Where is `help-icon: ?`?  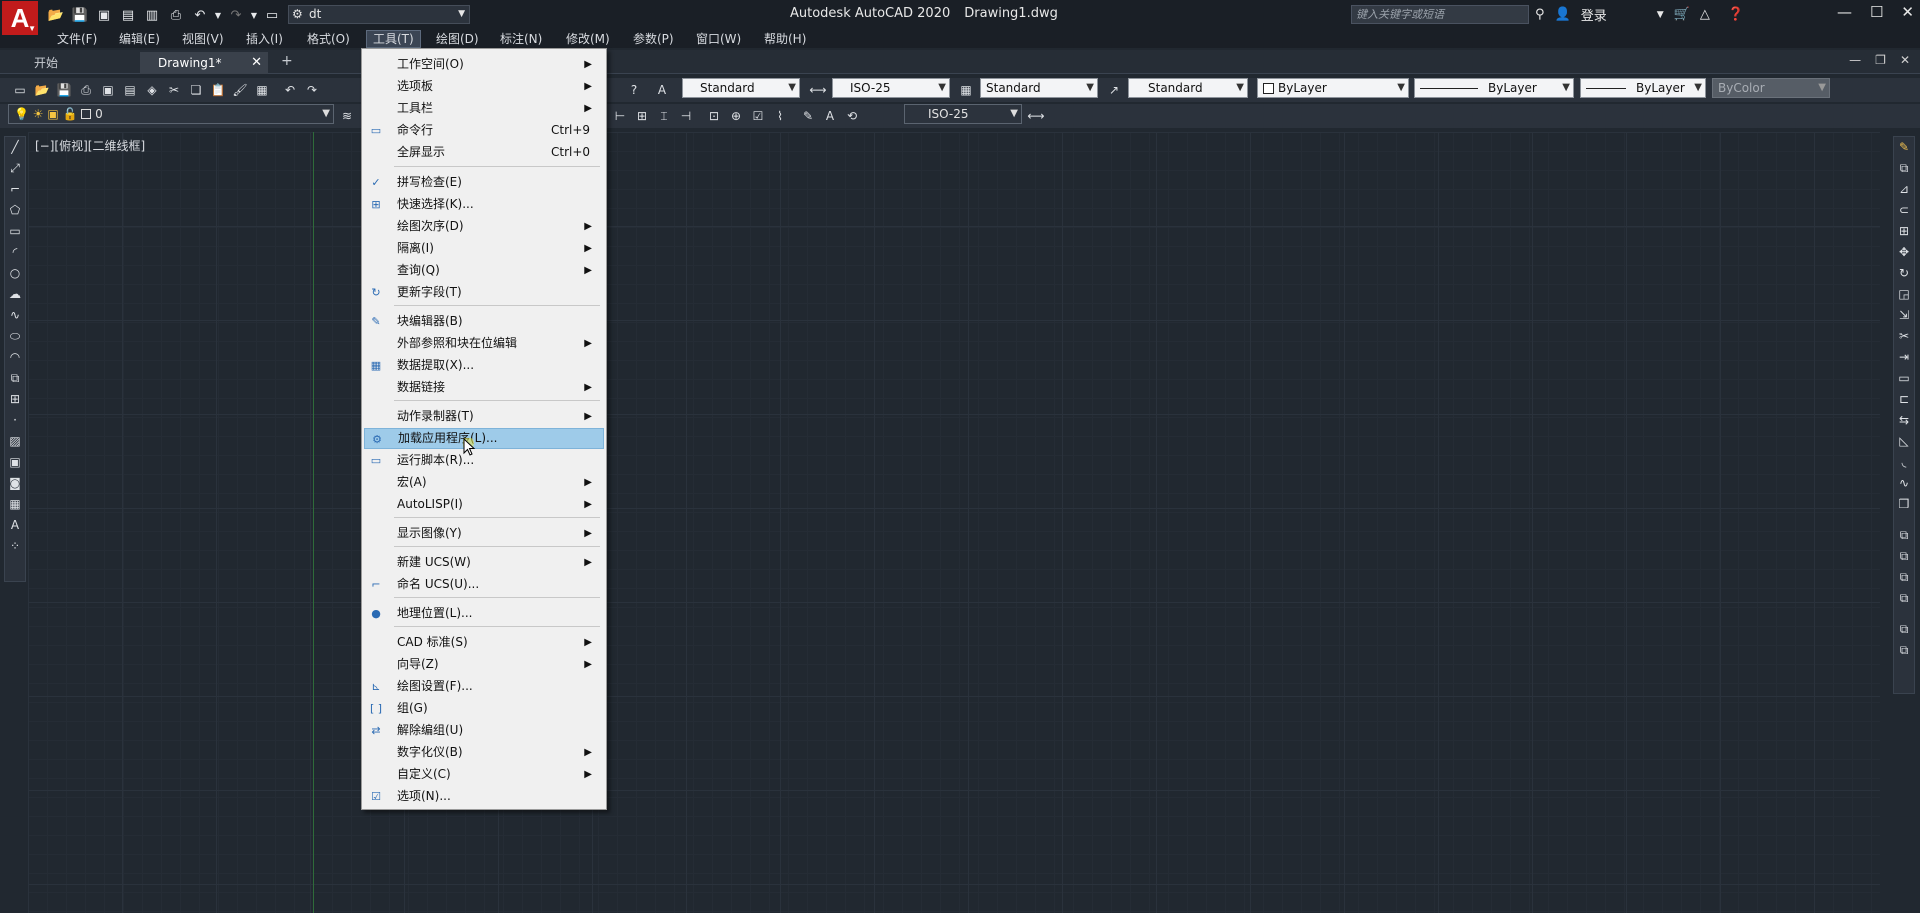 help-icon: ? is located at coordinates (634, 90).